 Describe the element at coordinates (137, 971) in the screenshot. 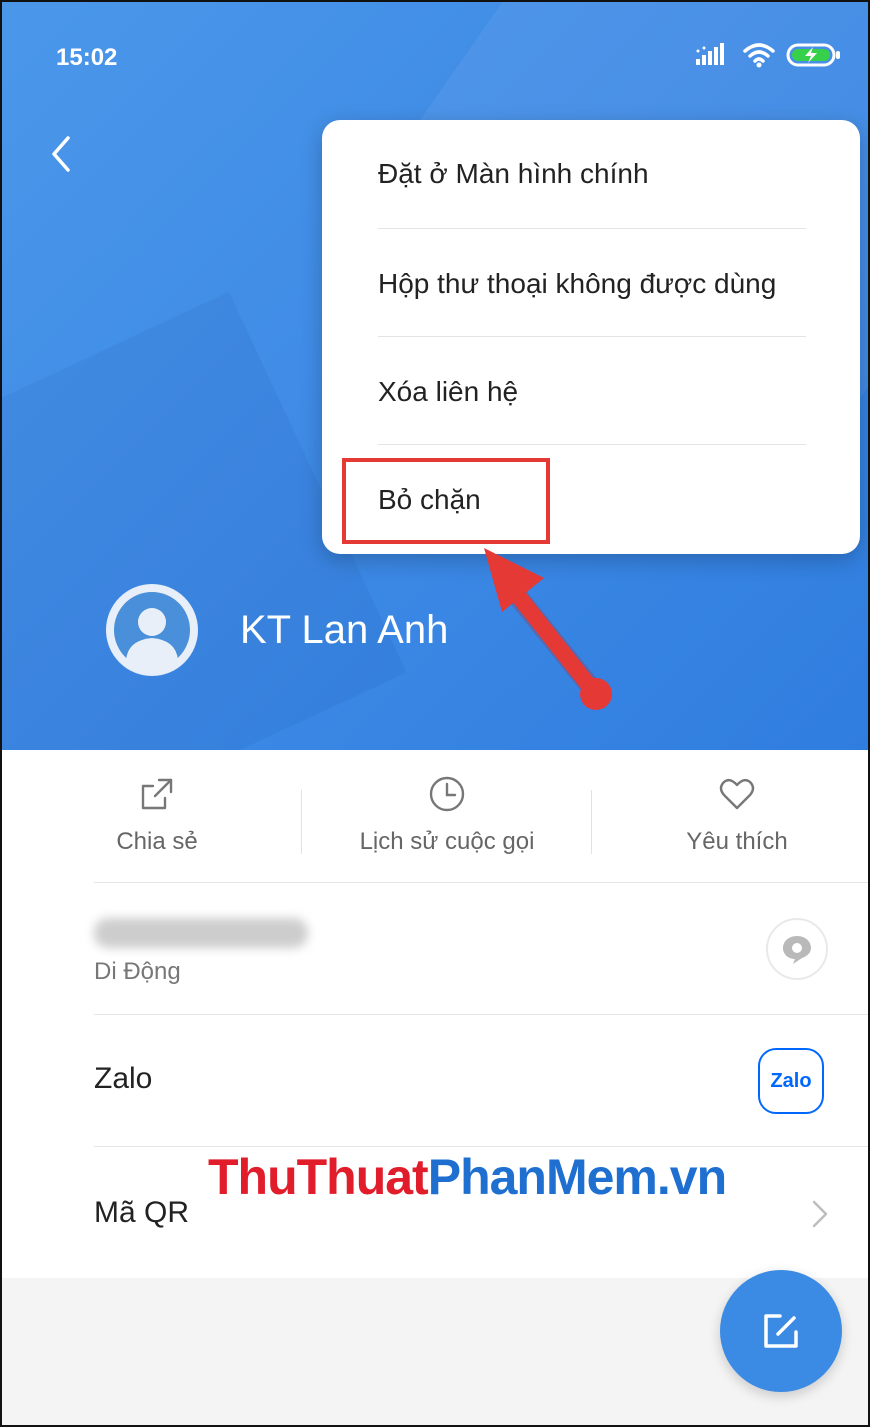

I see `phone-type-label: Di Động` at that location.